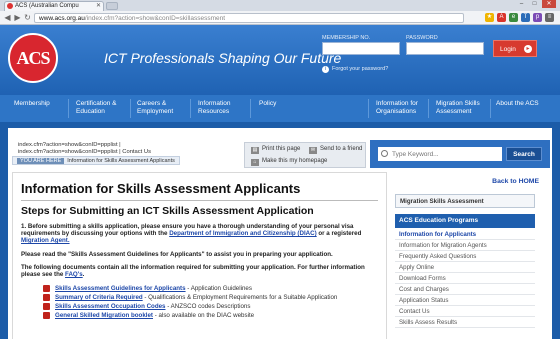  What do you see at coordinates (517, 103) in the screenshot?
I see `nav-label: About the ACS` at bounding box center [517, 103].